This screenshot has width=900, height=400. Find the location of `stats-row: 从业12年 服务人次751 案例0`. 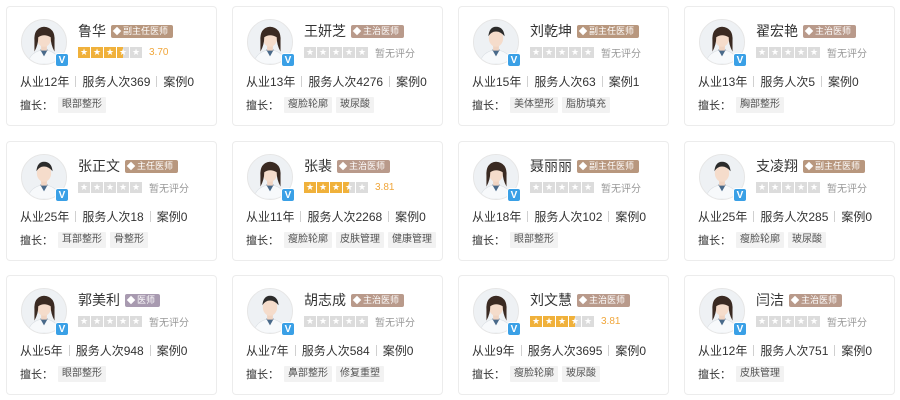

stats-row: 从业12年 服务人次751 案例0 is located at coordinates (785, 350).